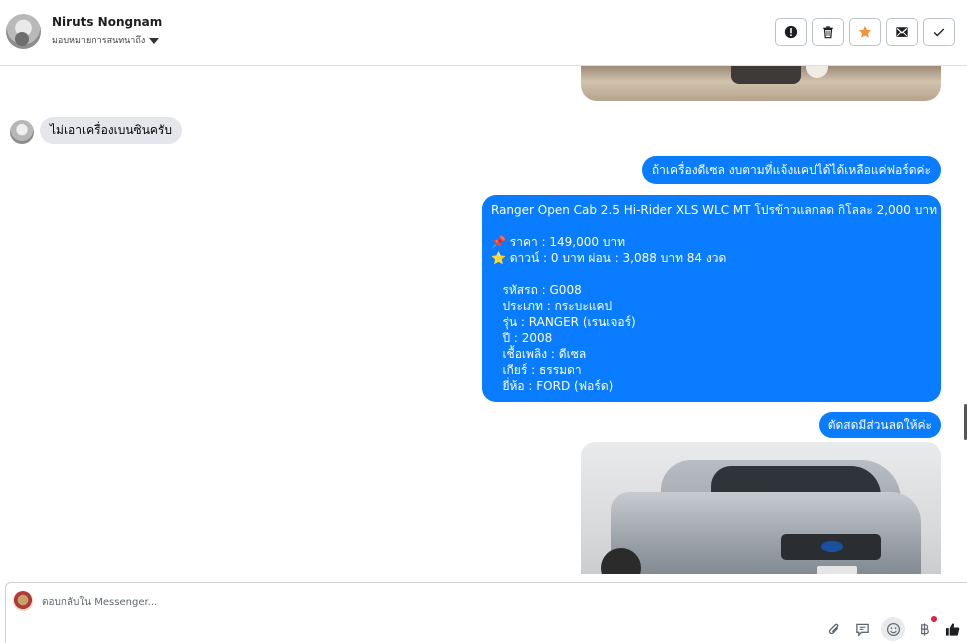 This screenshot has height=643, width=967. I want to click on envelope-icon, so click(902, 32).